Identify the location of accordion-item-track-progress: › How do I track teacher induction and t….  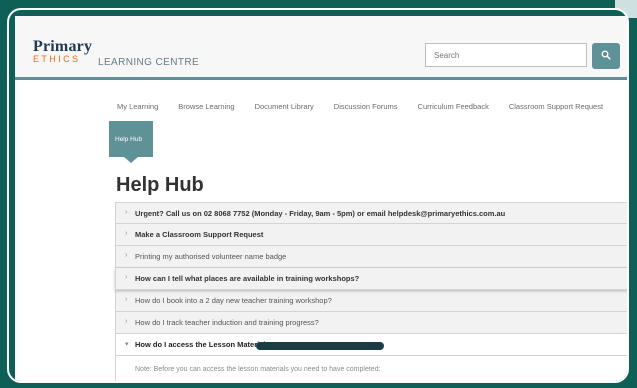
(371, 323).